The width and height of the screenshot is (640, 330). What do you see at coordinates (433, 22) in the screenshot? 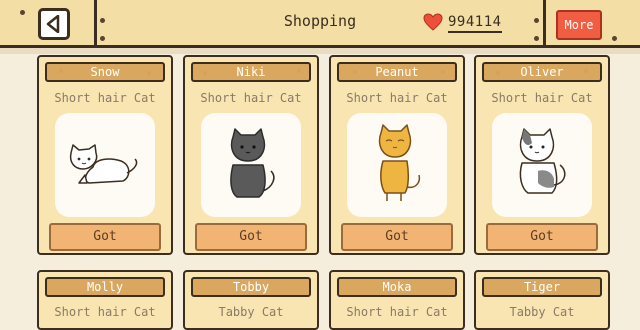
I see `heart-icon` at bounding box center [433, 22].